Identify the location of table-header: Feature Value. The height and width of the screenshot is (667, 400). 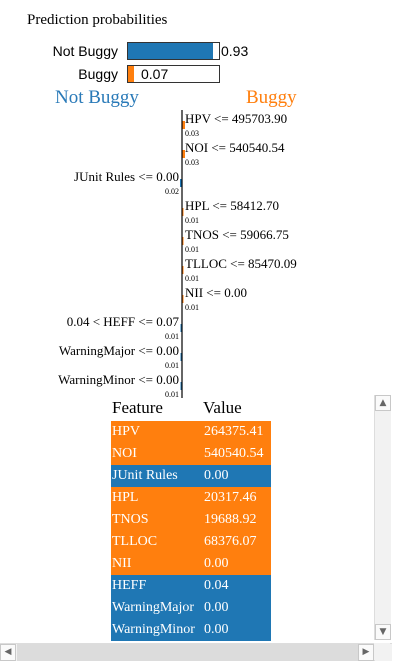
(243, 407).